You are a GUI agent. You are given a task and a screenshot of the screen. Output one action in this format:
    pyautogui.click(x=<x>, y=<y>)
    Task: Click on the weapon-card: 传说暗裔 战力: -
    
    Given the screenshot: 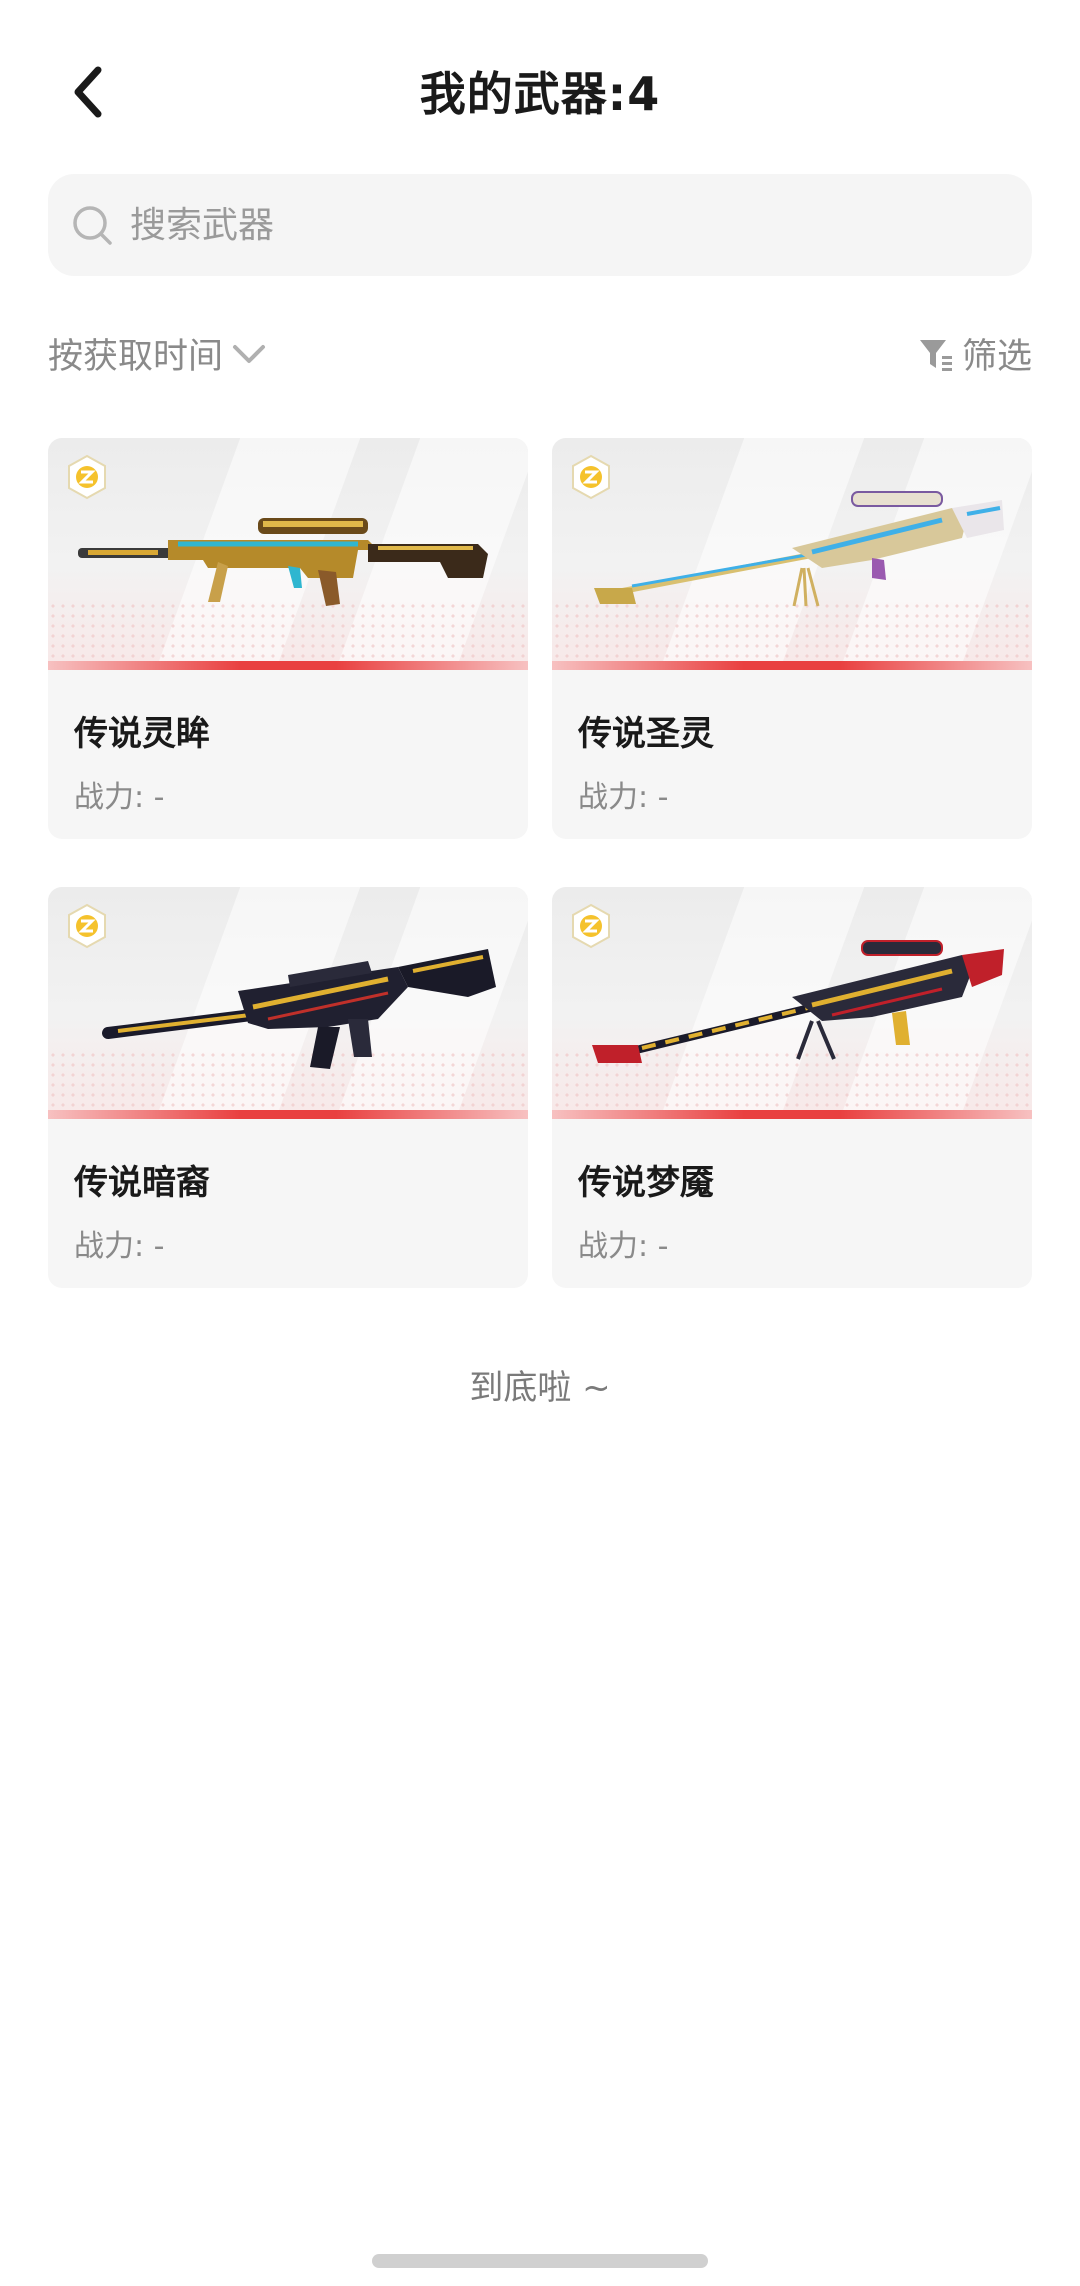 What is the action you would take?
    pyautogui.click(x=288, y=1087)
    